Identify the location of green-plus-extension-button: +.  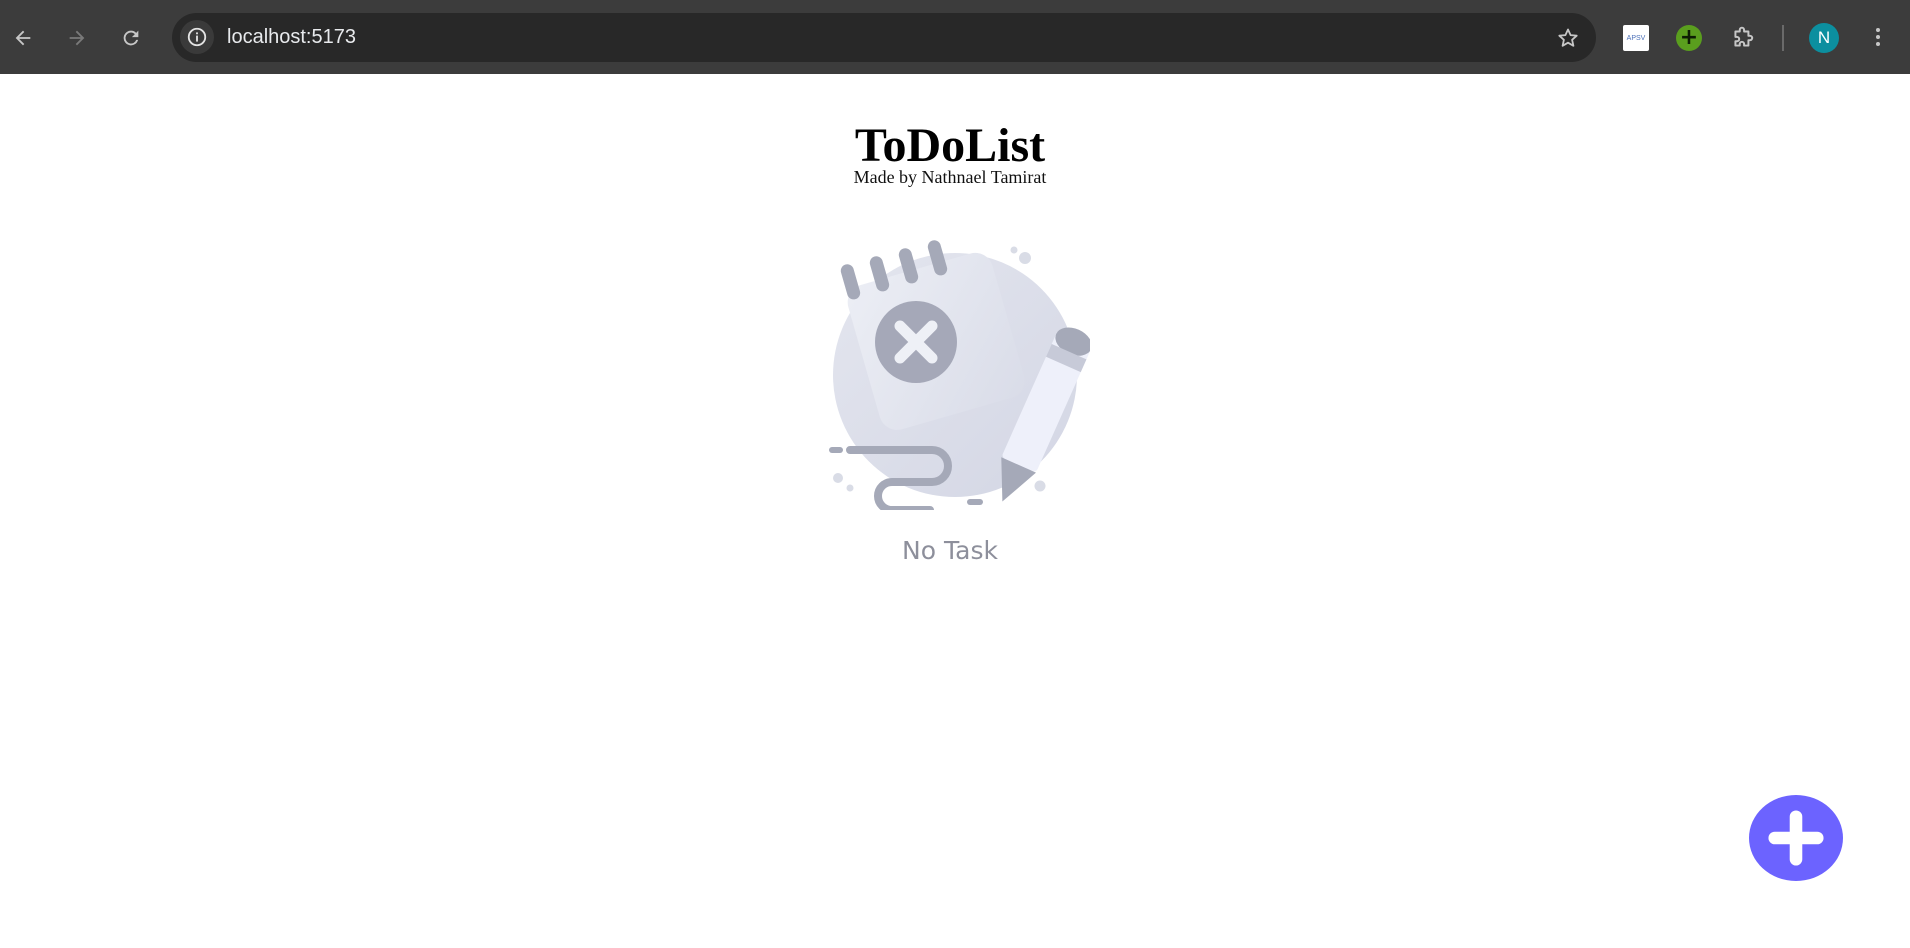
(1689, 38).